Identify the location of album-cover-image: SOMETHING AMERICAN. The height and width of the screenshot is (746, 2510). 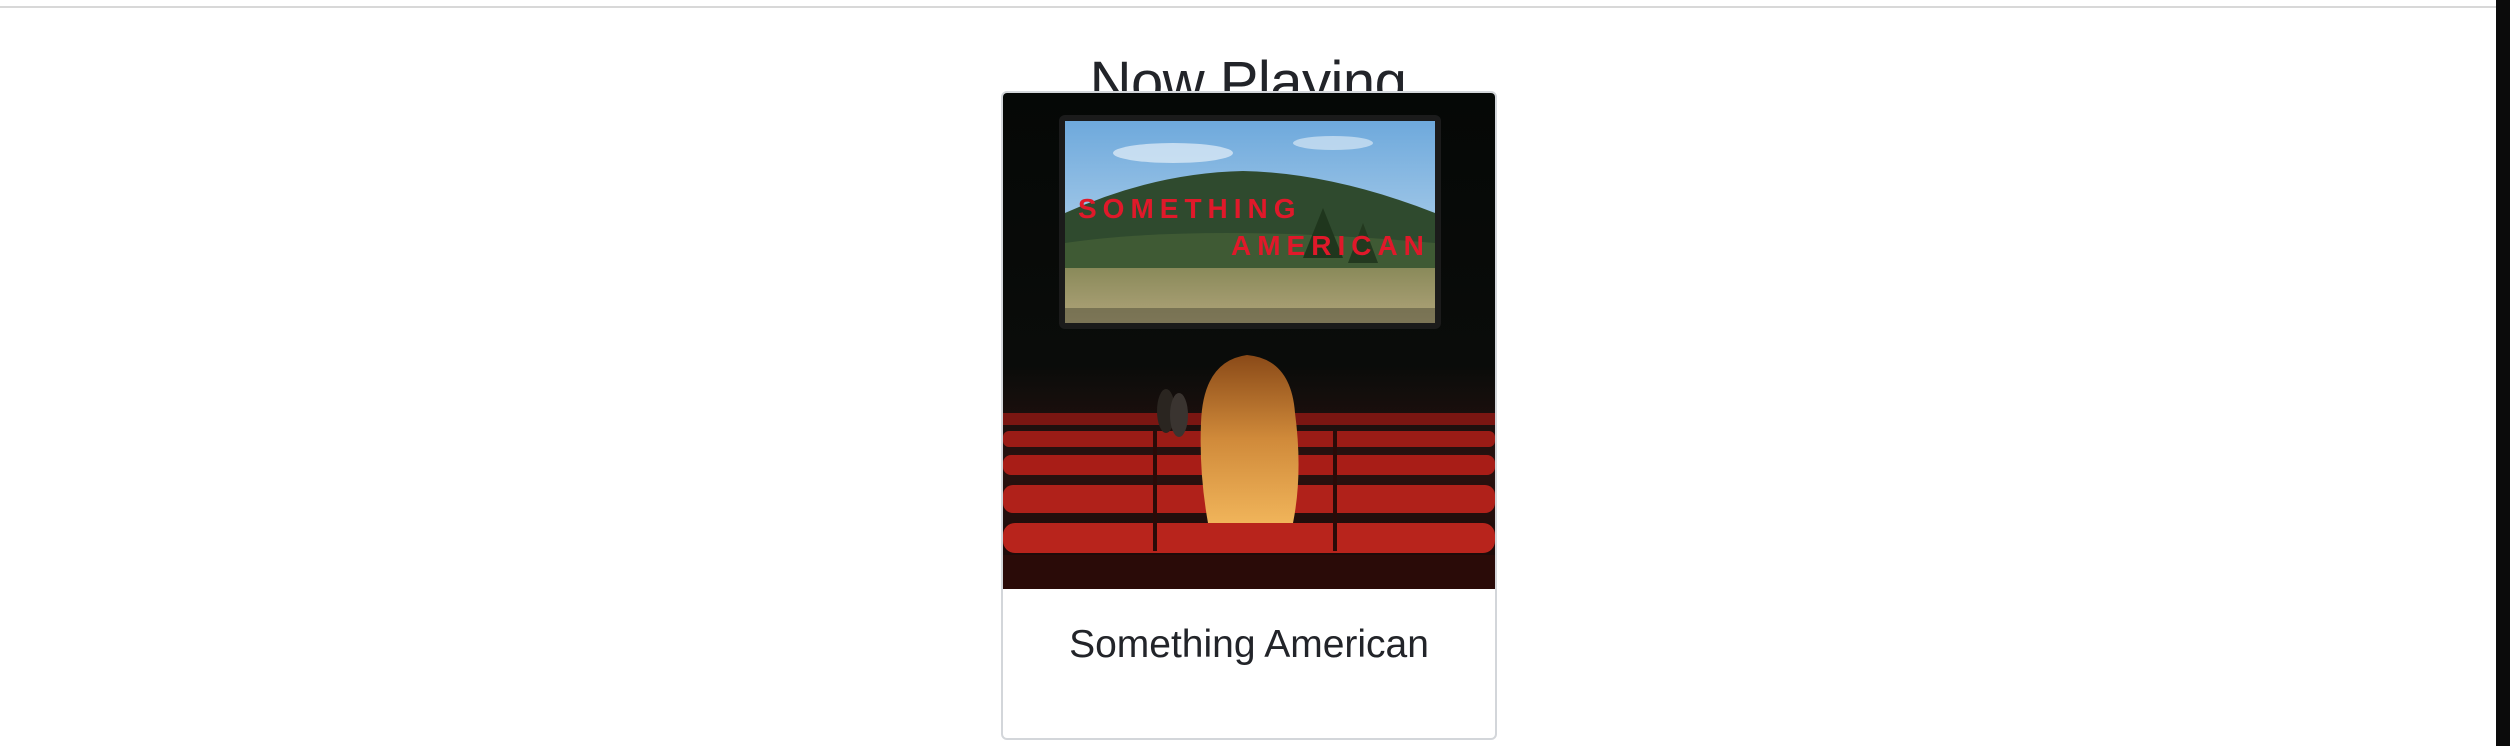
(1249, 341).